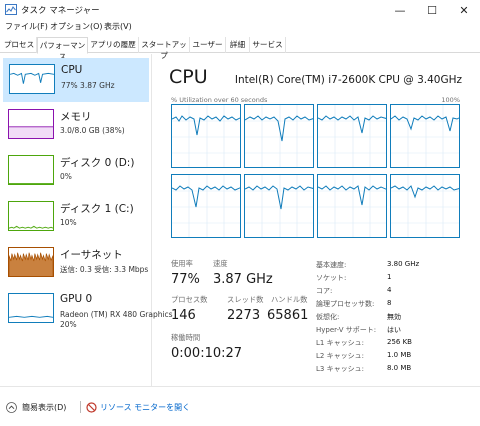  I want to click on detail-value: 1, so click(389, 277).